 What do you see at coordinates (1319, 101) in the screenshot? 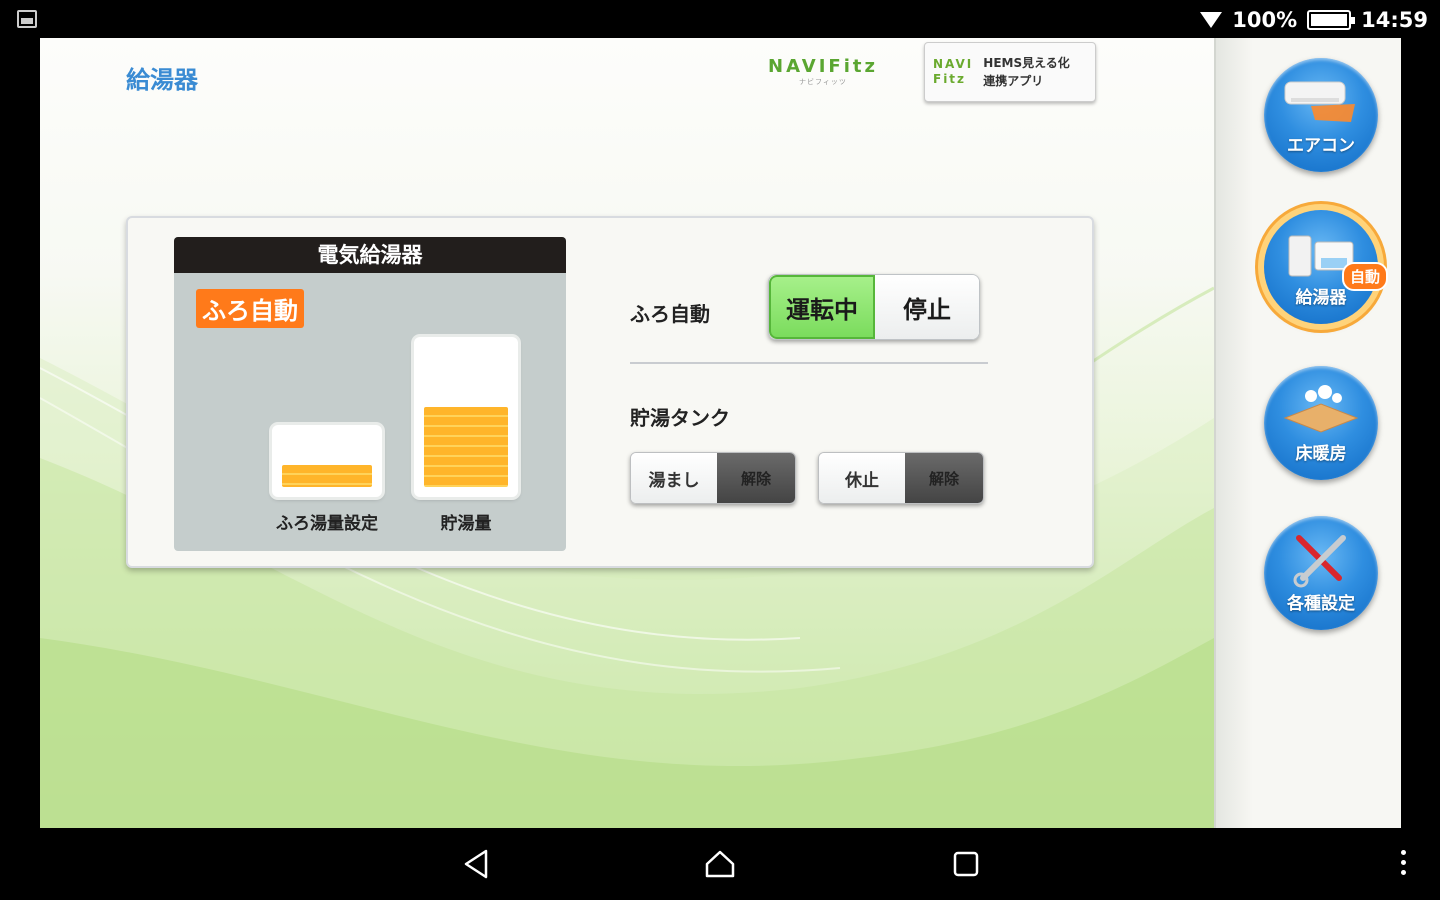
I see `aircon-icon` at bounding box center [1319, 101].